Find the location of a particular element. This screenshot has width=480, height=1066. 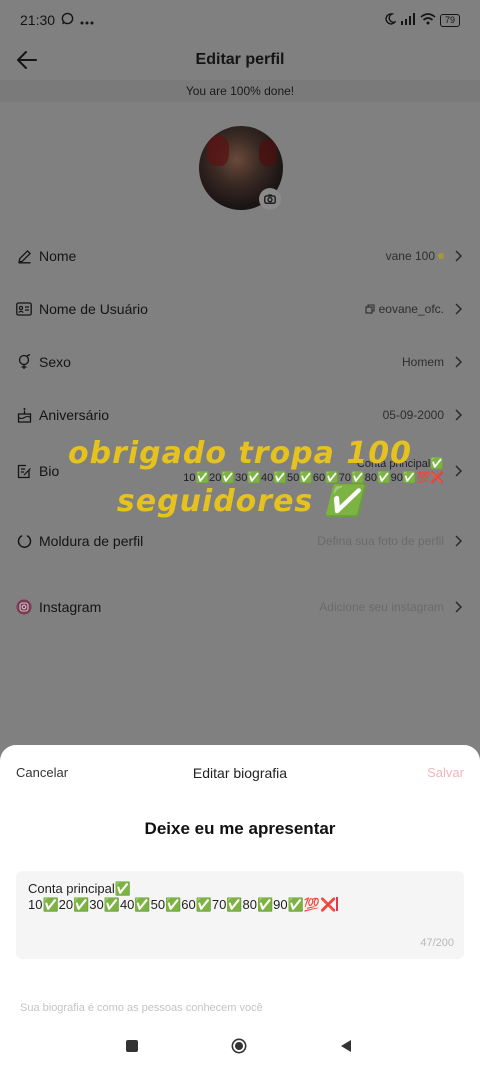

row-value-username: eovane_ofc. is located at coordinates (411, 309).